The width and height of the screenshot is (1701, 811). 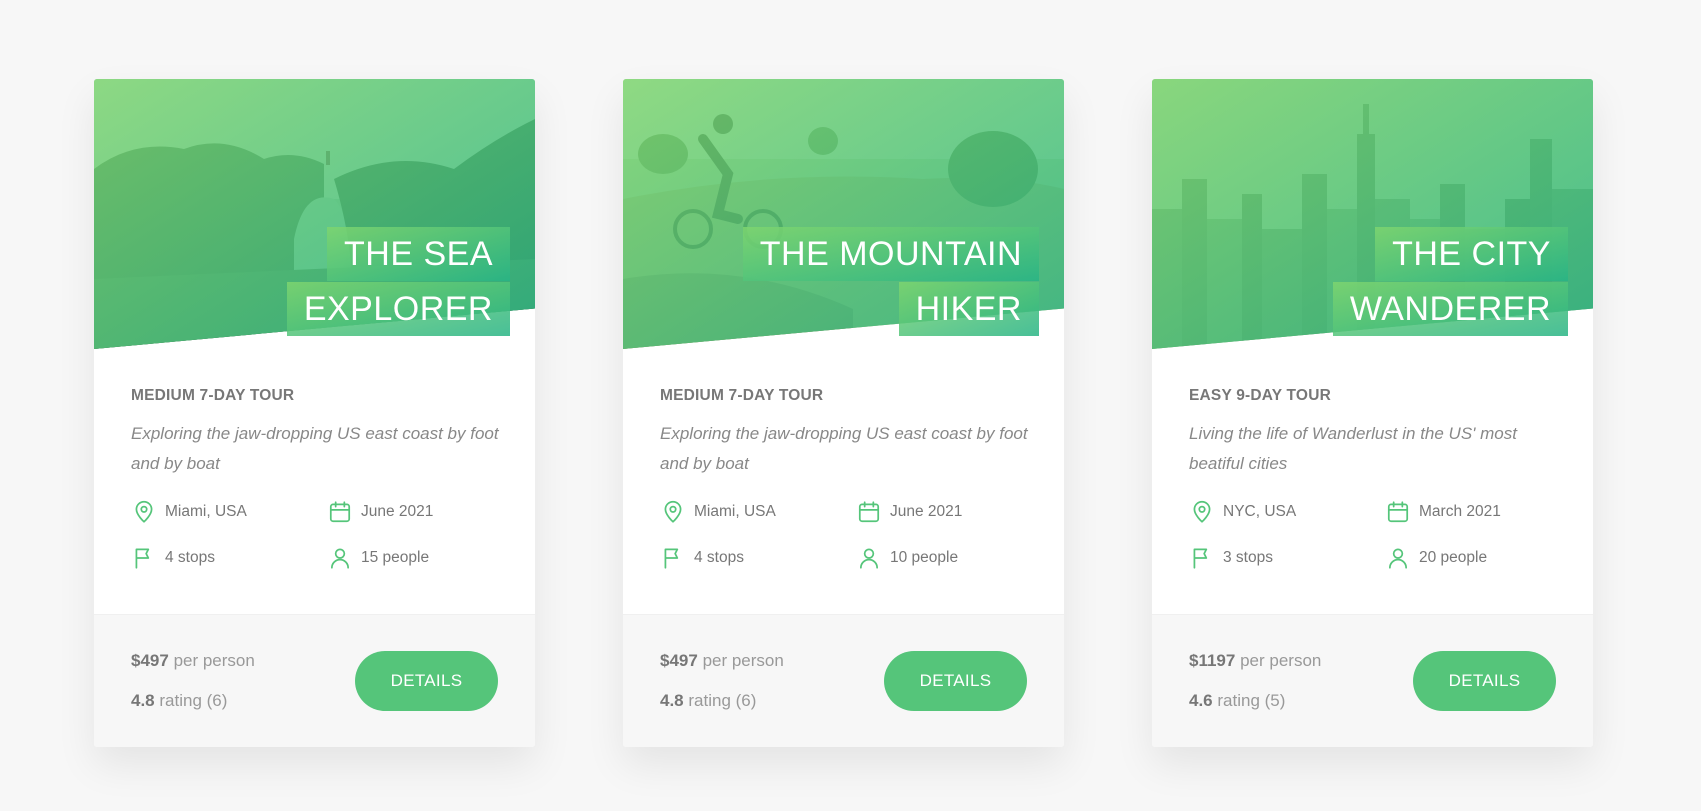 I want to click on detail-people: 10 people, so click(x=941, y=558).